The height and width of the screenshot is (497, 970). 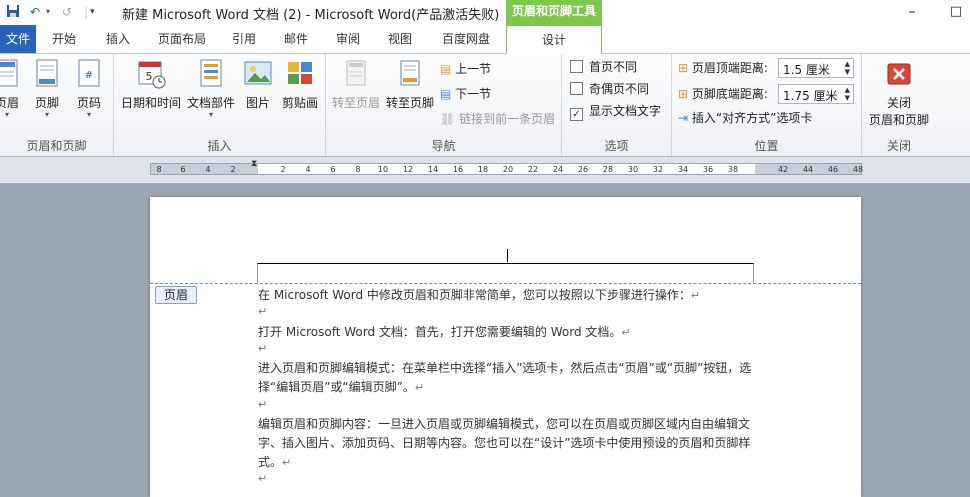 What do you see at coordinates (558, 169) in the screenshot?
I see `ruler-tick-label: 24` at bounding box center [558, 169].